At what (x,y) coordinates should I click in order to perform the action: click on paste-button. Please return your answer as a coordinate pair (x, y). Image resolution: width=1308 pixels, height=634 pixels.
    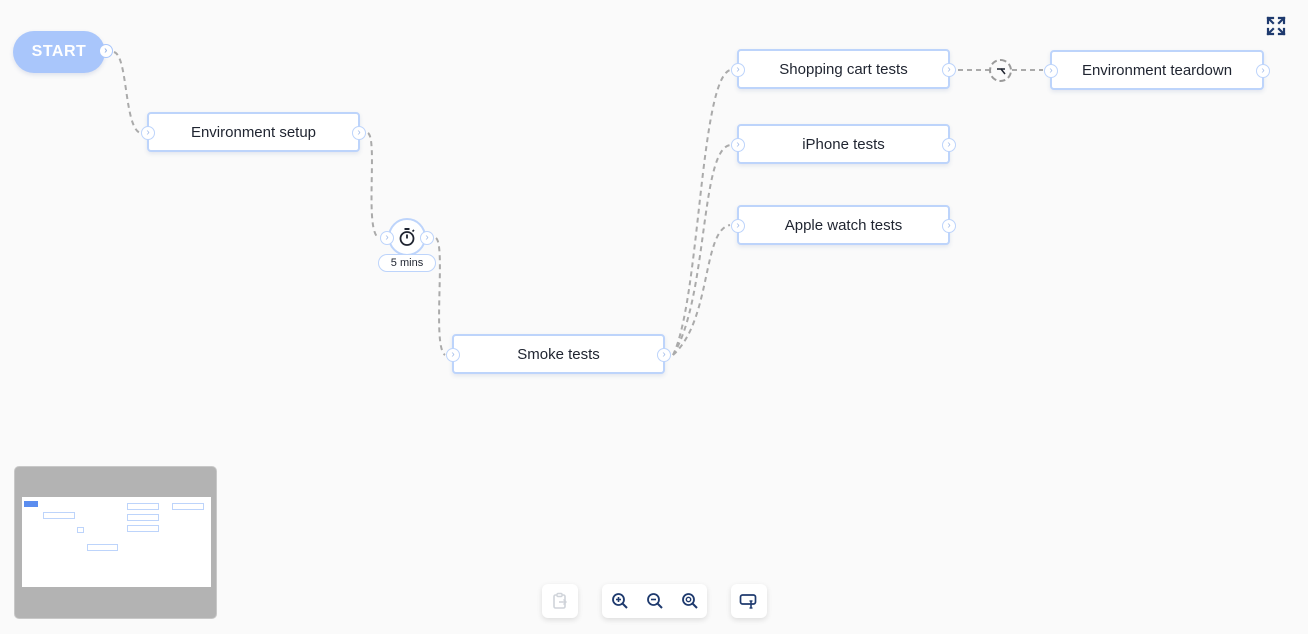
    Looking at the image, I should click on (560, 601).